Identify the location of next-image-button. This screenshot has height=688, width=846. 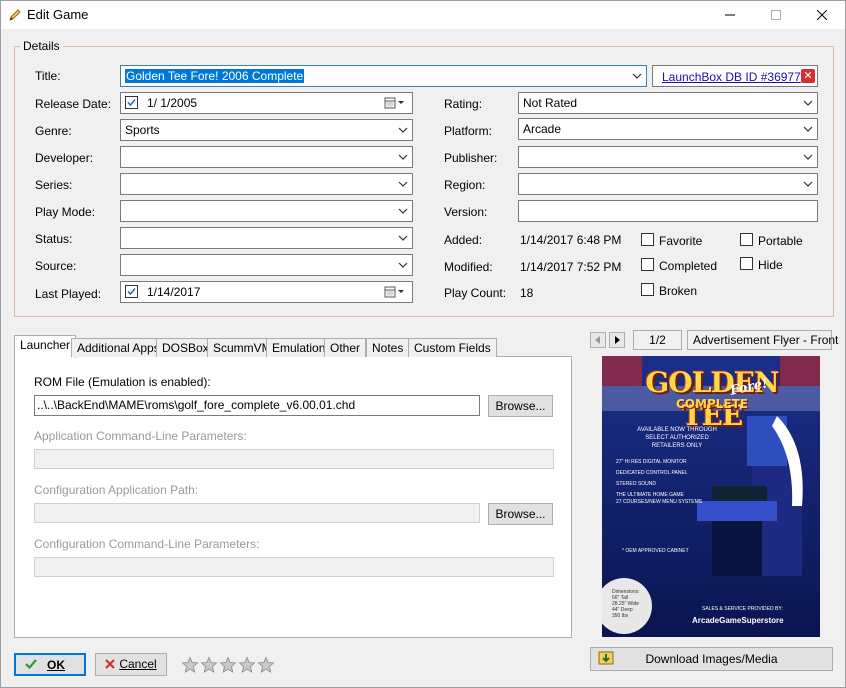
(617, 340).